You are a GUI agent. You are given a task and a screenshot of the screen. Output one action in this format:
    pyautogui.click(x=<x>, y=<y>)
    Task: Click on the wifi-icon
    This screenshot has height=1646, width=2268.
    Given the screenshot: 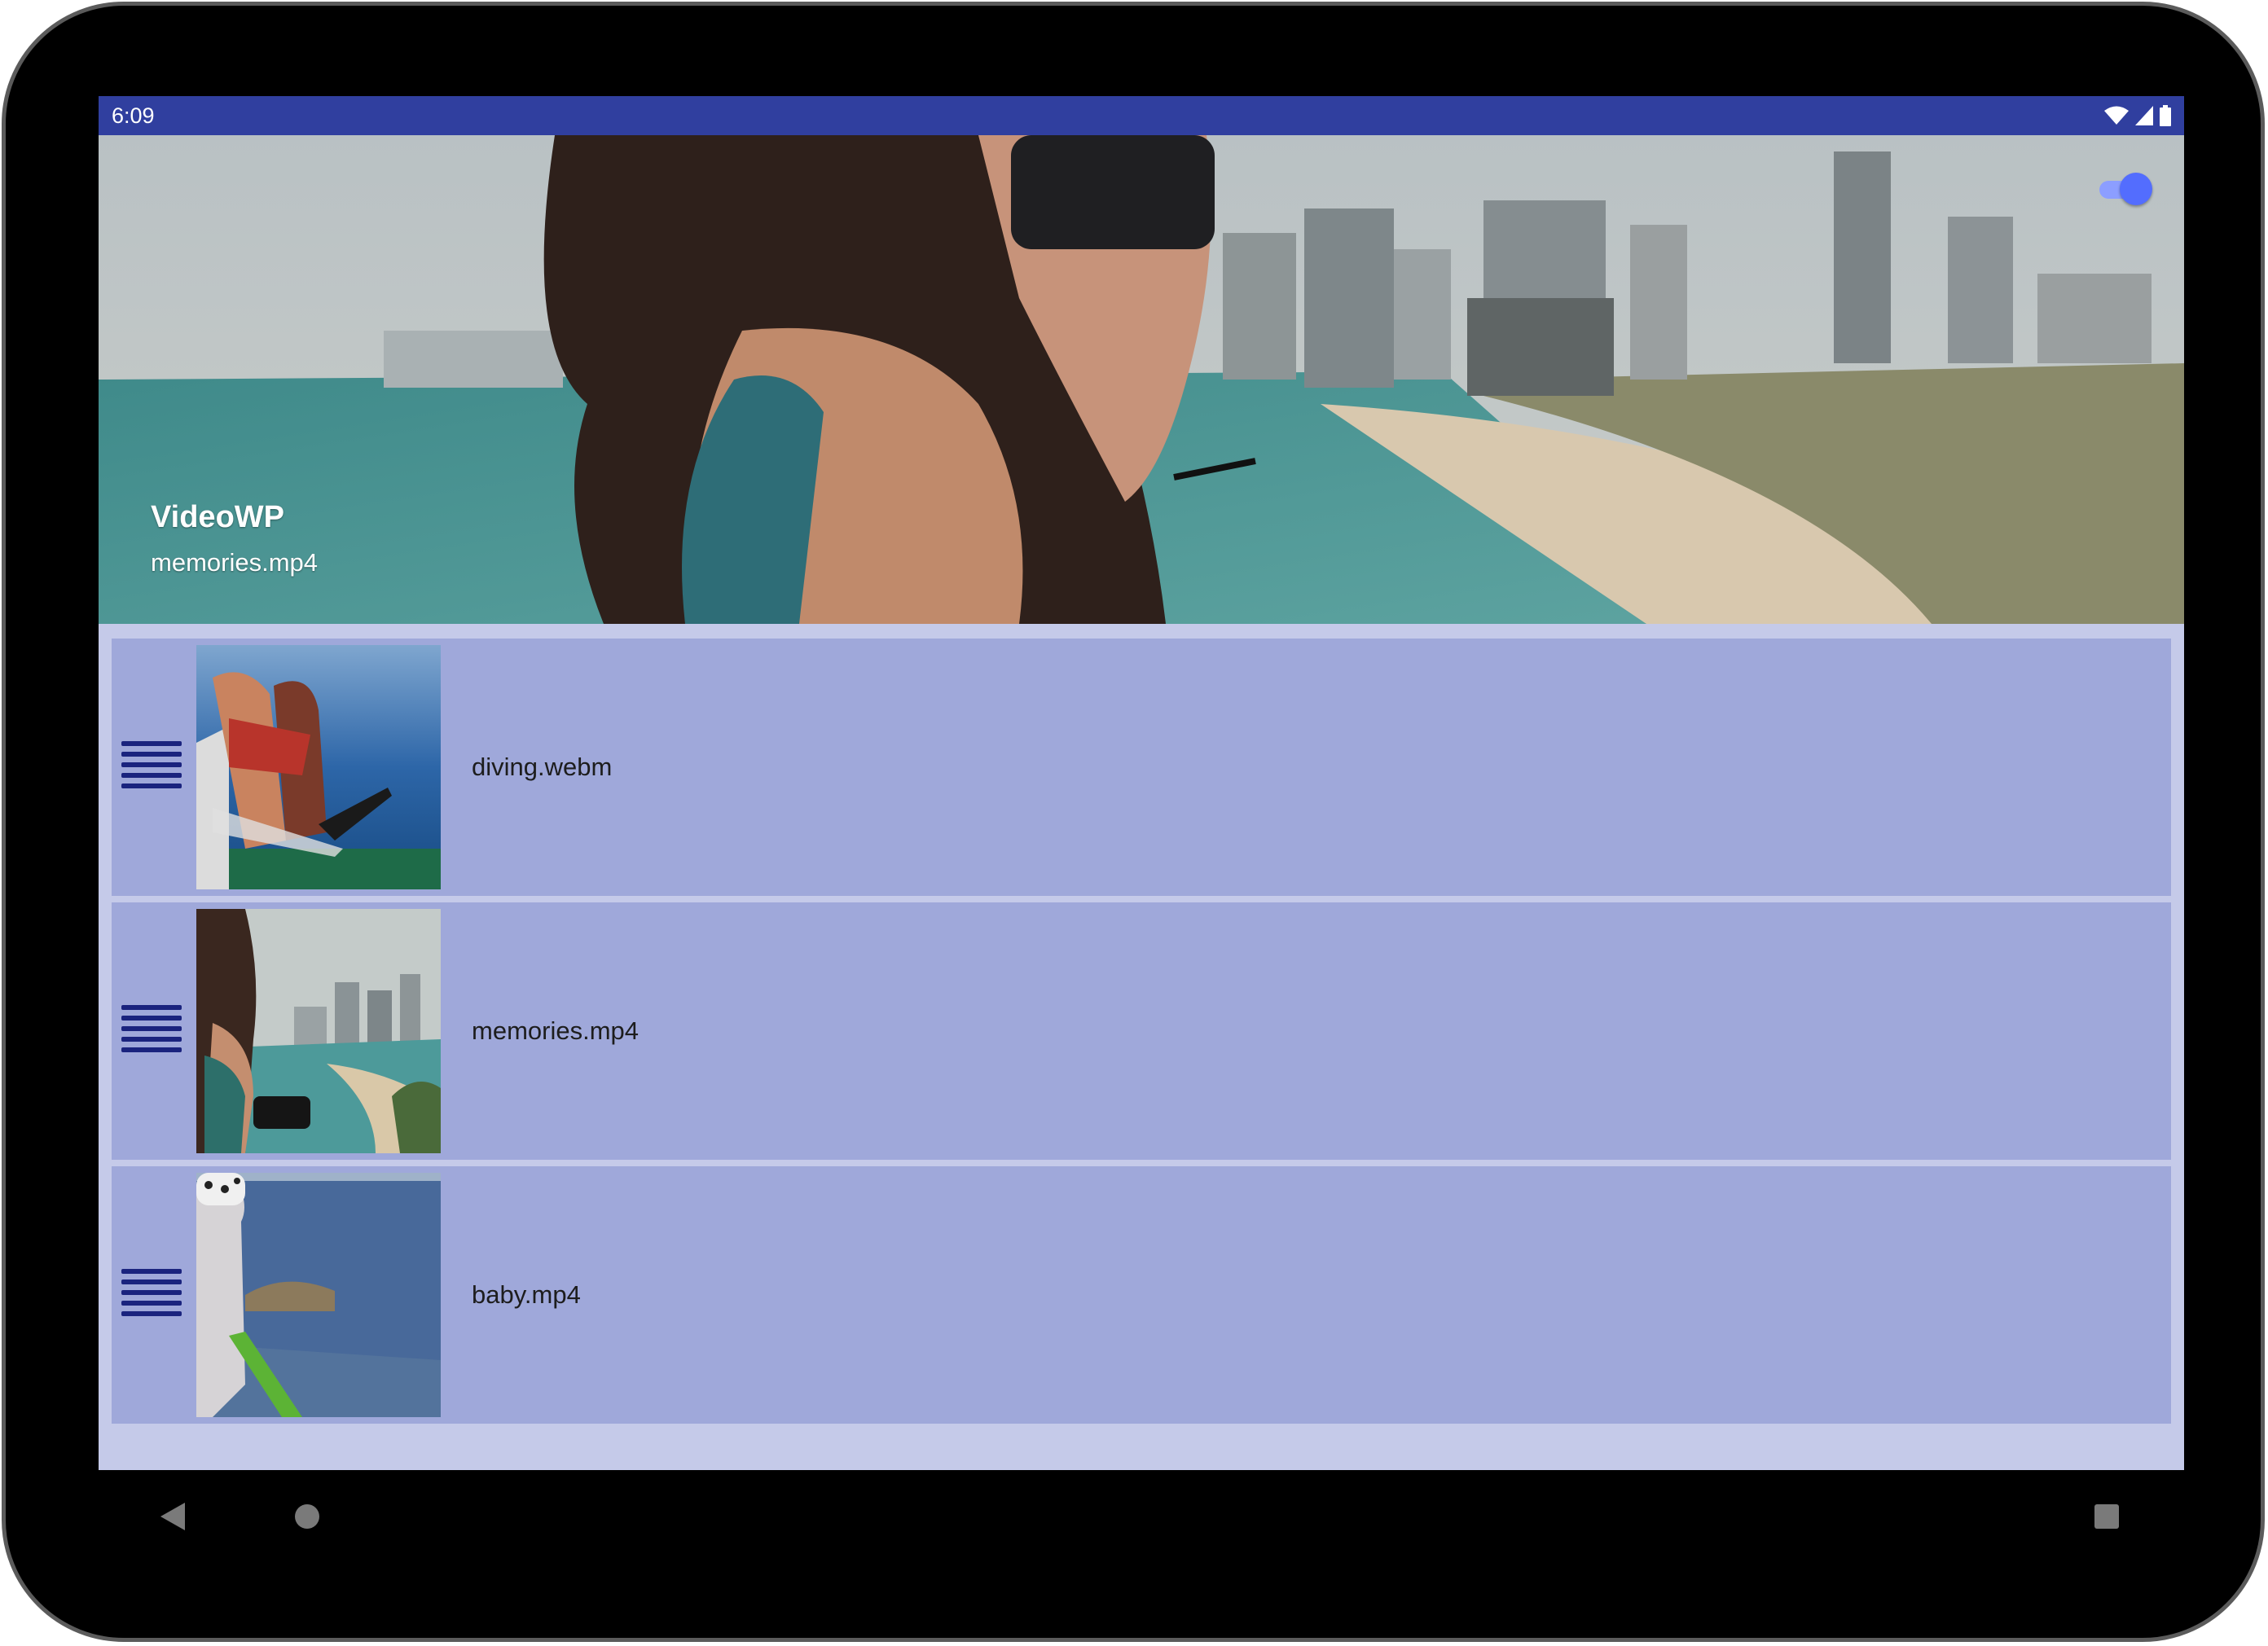 What is the action you would take?
    pyautogui.click(x=2116, y=115)
    